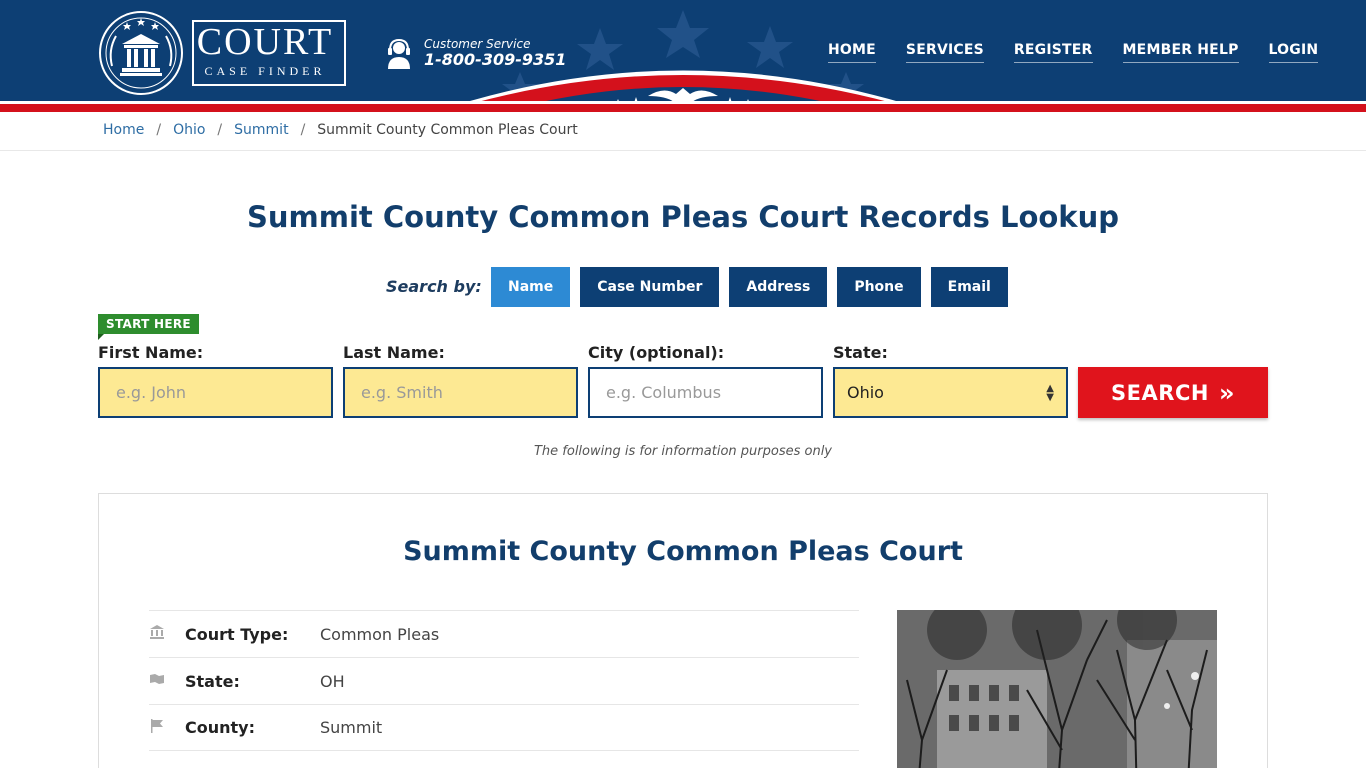 The image size is (1366, 768). What do you see at coordinates (531, 287) in the screenshot?
I see `tab-name: Name` at bounding box center [531, 287].